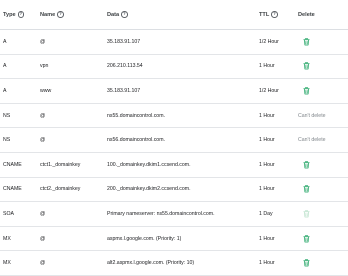  What do you see at coordinates (151, 263) in the screenshot?
I see `record-data: alt2.aspmx.l.google.com. (Priority: 10)` at bounding box center [151, 263].